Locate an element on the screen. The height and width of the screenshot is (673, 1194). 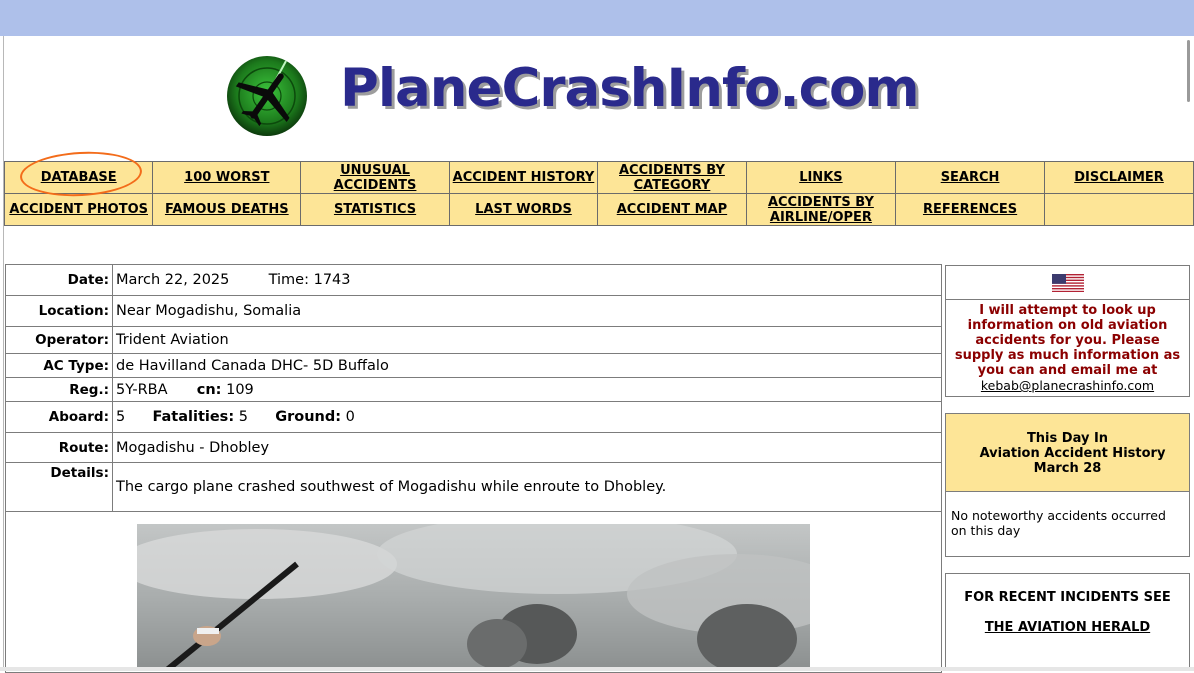
nav-item-links: LINKS is located at coordinates (821, 177).